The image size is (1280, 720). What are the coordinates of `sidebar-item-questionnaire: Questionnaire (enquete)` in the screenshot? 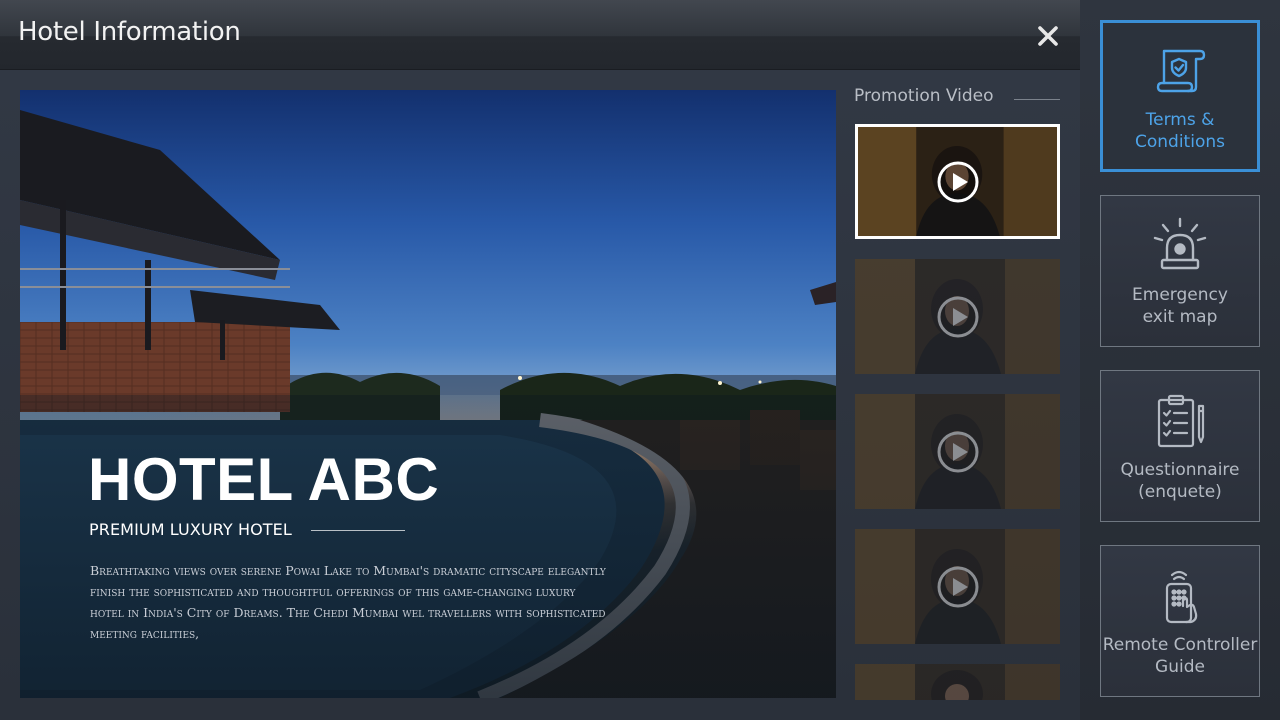 It's located at (1180, 446).